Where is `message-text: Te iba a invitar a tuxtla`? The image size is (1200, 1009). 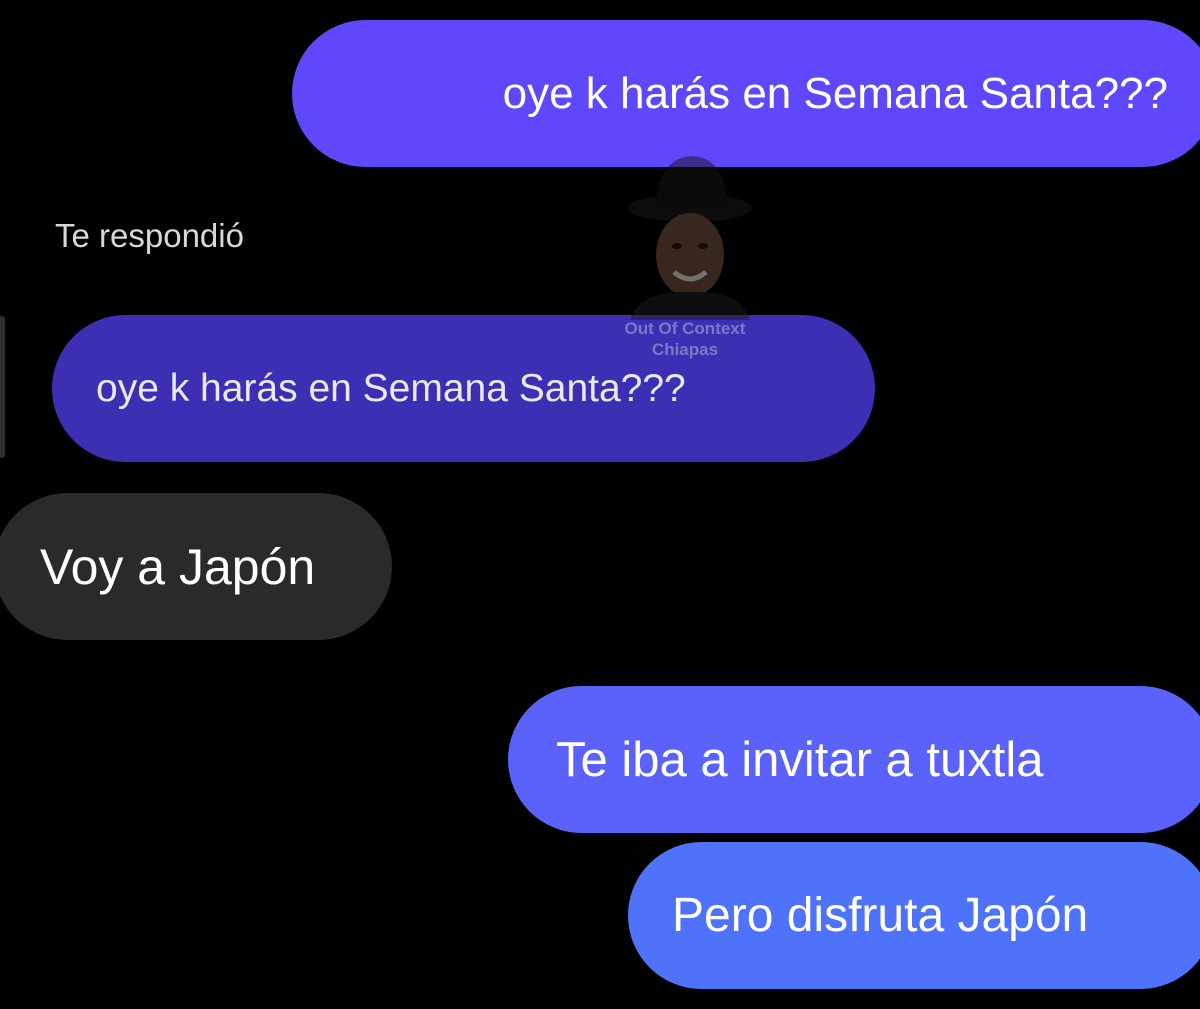
message-text: Te iba a invitar a tuxtla is located at coordinates (800, 759).